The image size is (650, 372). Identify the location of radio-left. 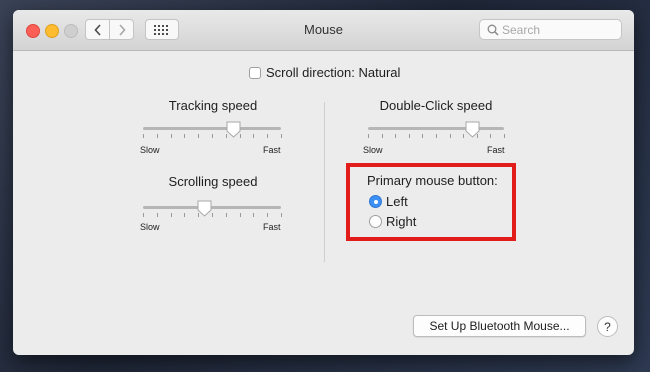
(375, 201).